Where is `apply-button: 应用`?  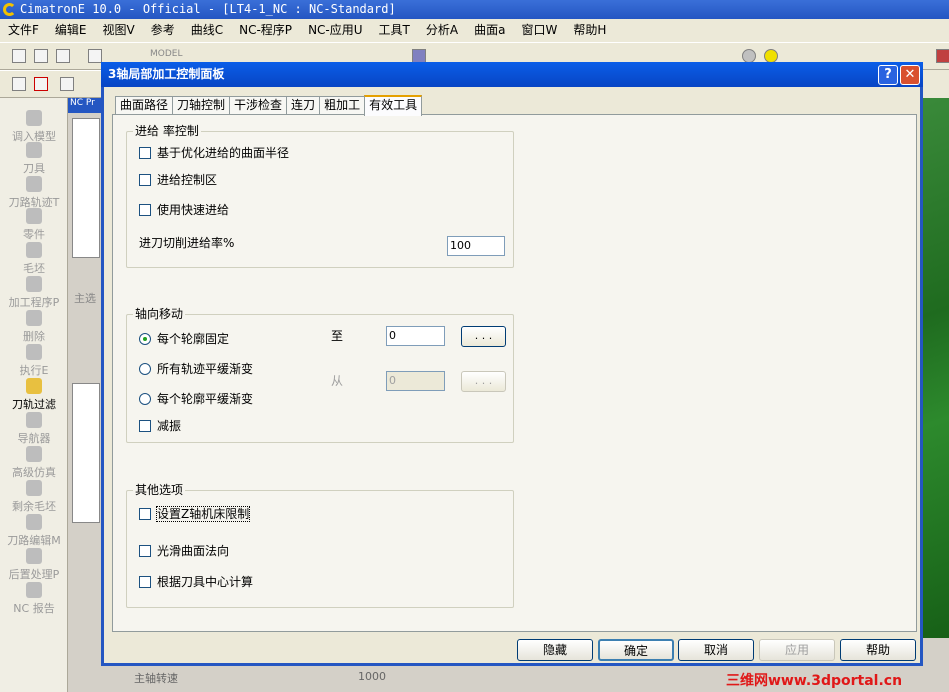
apply-button: 应用 is located at coordinates (797, 650).